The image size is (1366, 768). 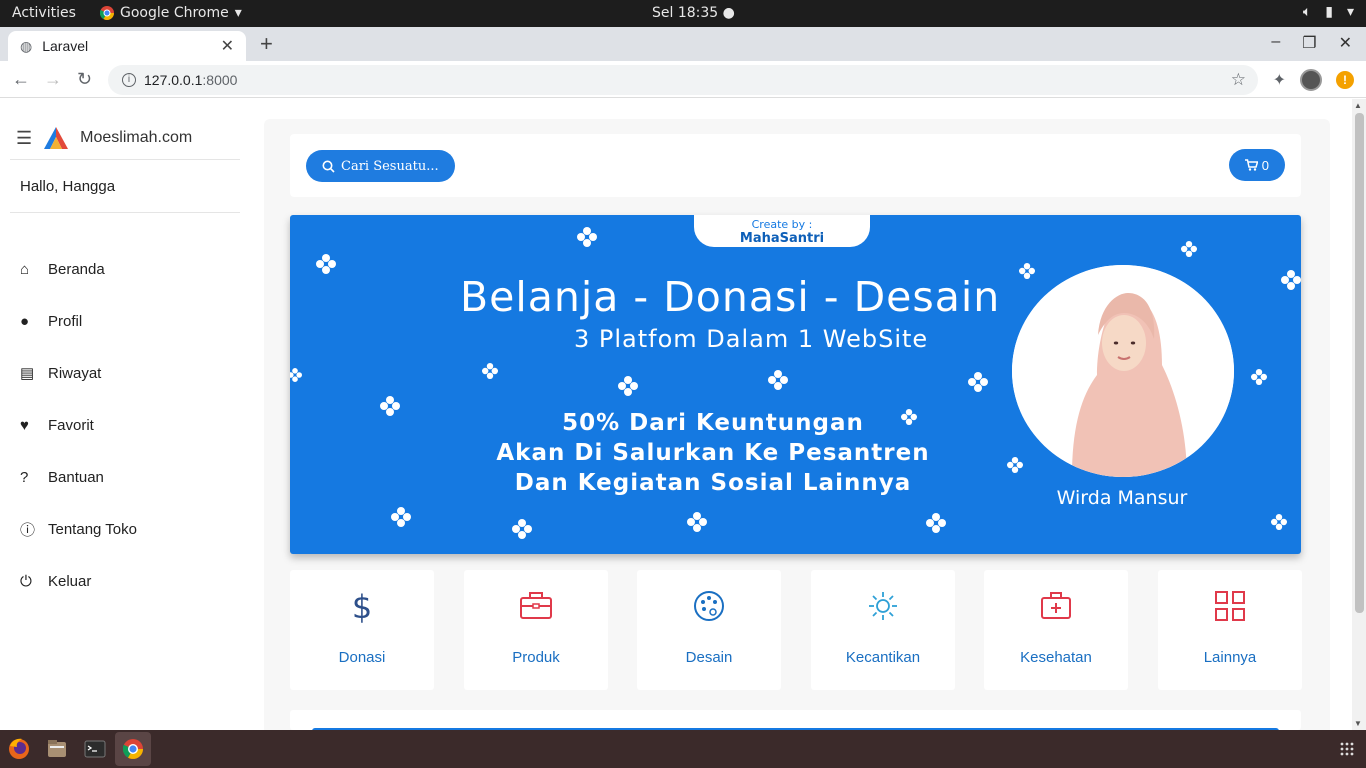 I want to click on files-icon, so click(x=57, y=749).